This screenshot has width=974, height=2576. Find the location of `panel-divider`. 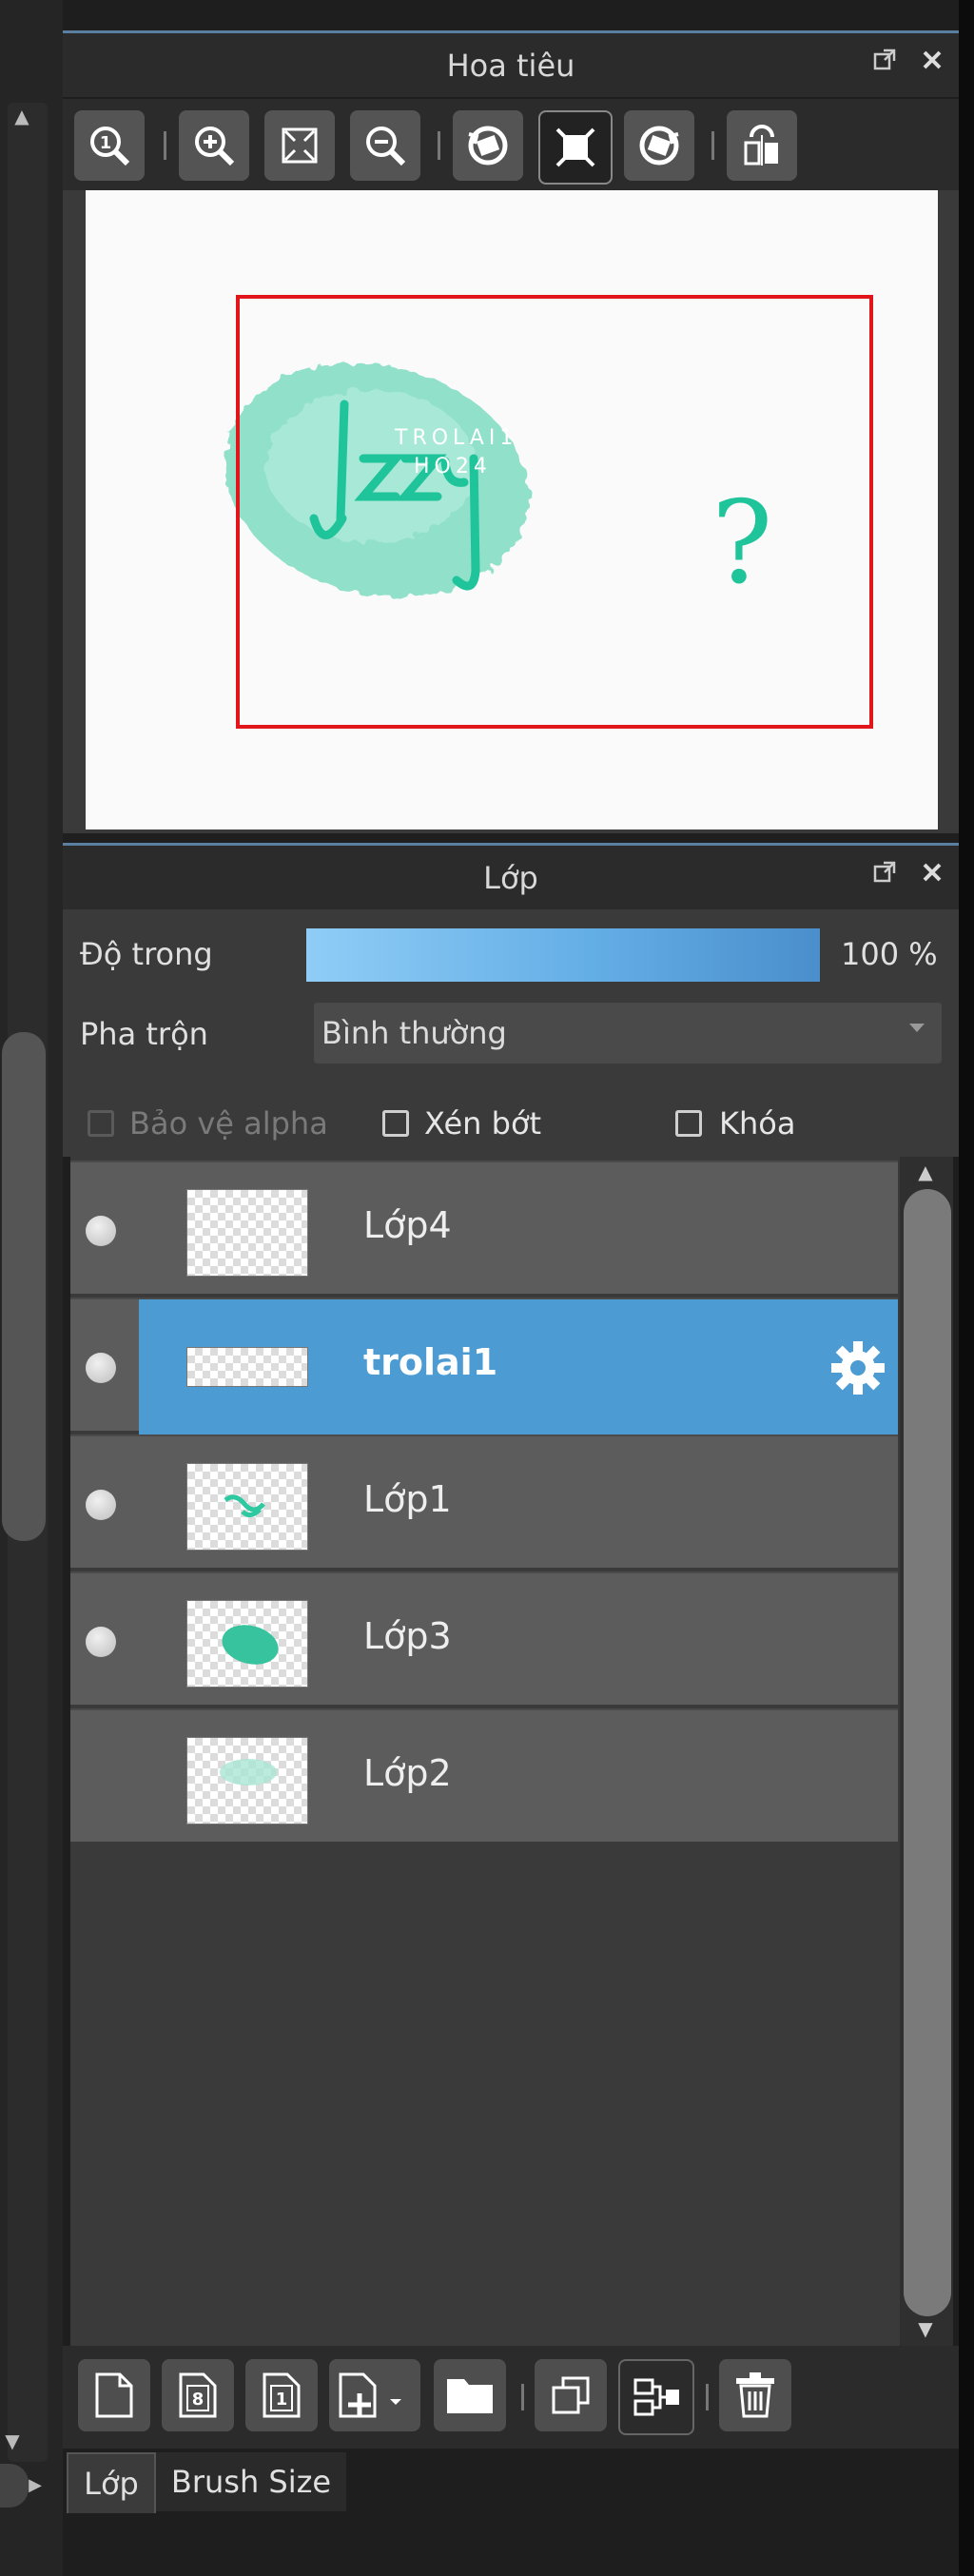

panel-divider is located at coordinates (511, 838).